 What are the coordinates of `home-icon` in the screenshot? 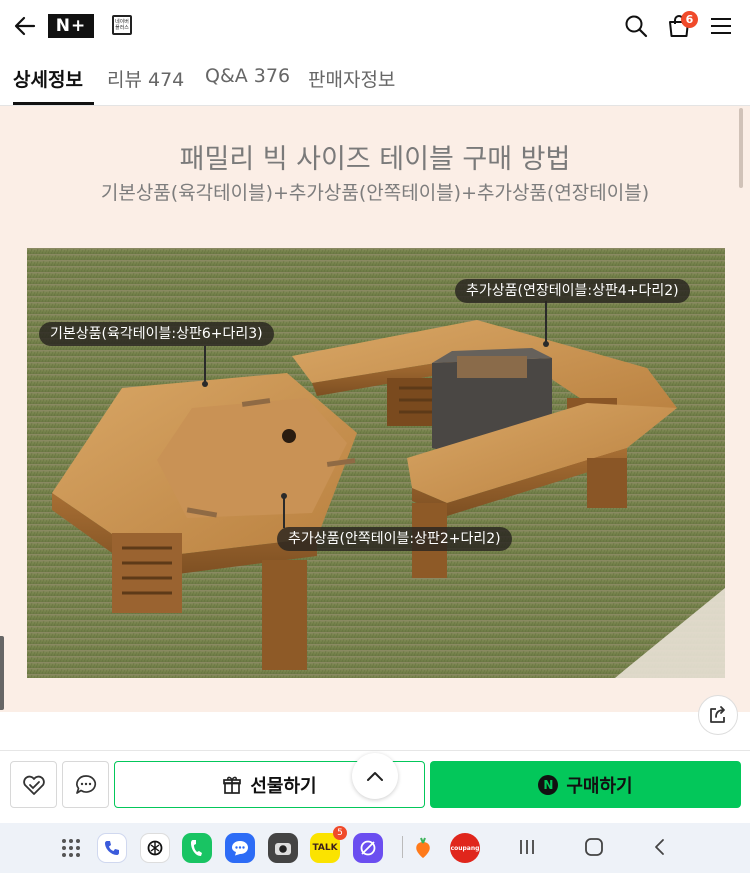 It's located at (594, 847).